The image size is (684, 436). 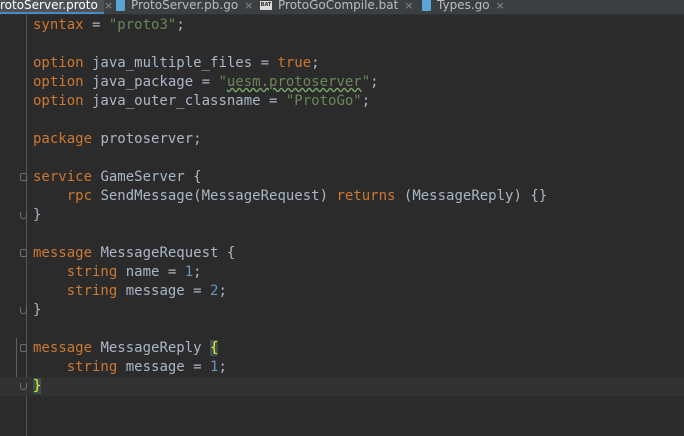 What do you see at coordinates (342, 25) in the screenshot?
I see `code-line: syntax = "proto3";` at bounding box center [342, 25].